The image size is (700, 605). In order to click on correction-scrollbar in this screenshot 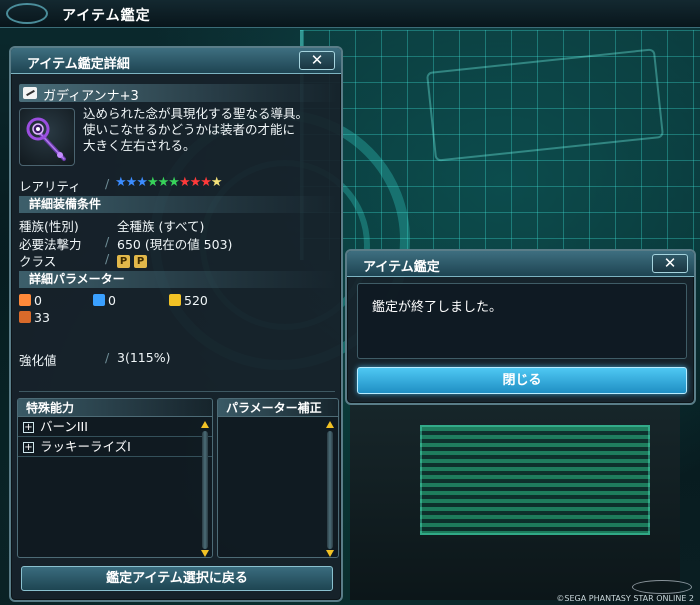, I will do `click(330, 490)`.